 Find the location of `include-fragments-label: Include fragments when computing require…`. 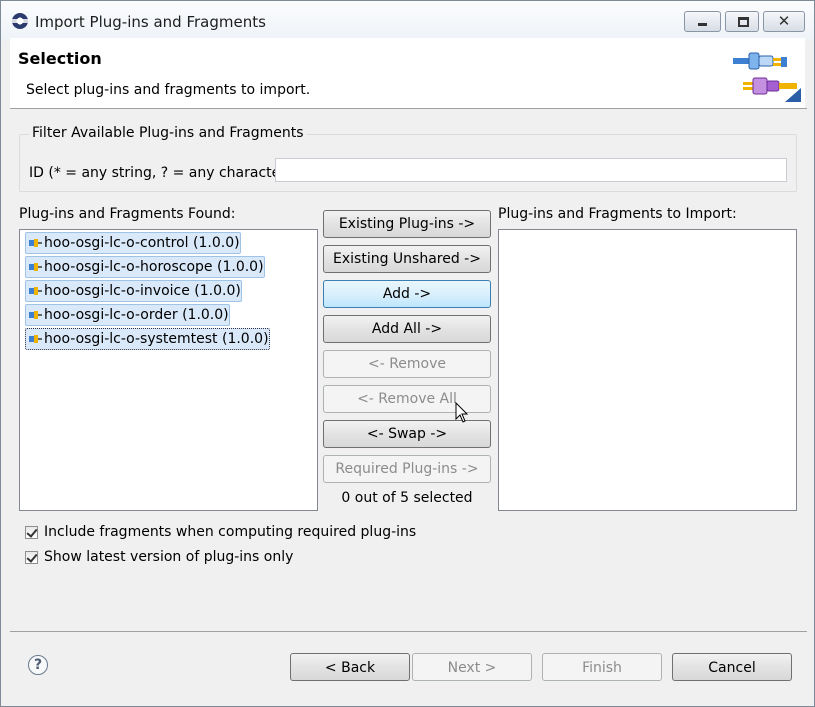

include-fragments-label: Include fragments when computing require… is located at coordinates (230, 532).